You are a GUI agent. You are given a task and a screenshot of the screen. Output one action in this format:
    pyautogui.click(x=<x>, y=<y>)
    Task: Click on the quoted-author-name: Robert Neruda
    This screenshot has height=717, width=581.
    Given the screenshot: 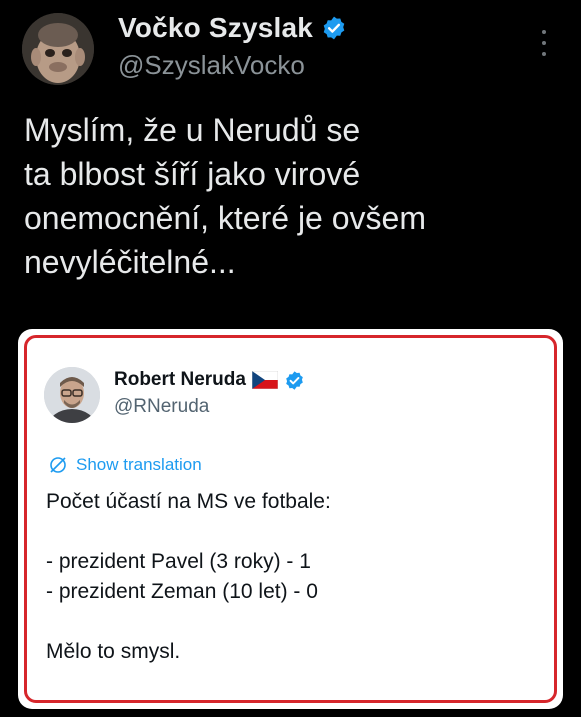 What is the action you would take?
    pyautogui.click(x=180, y=380)
    